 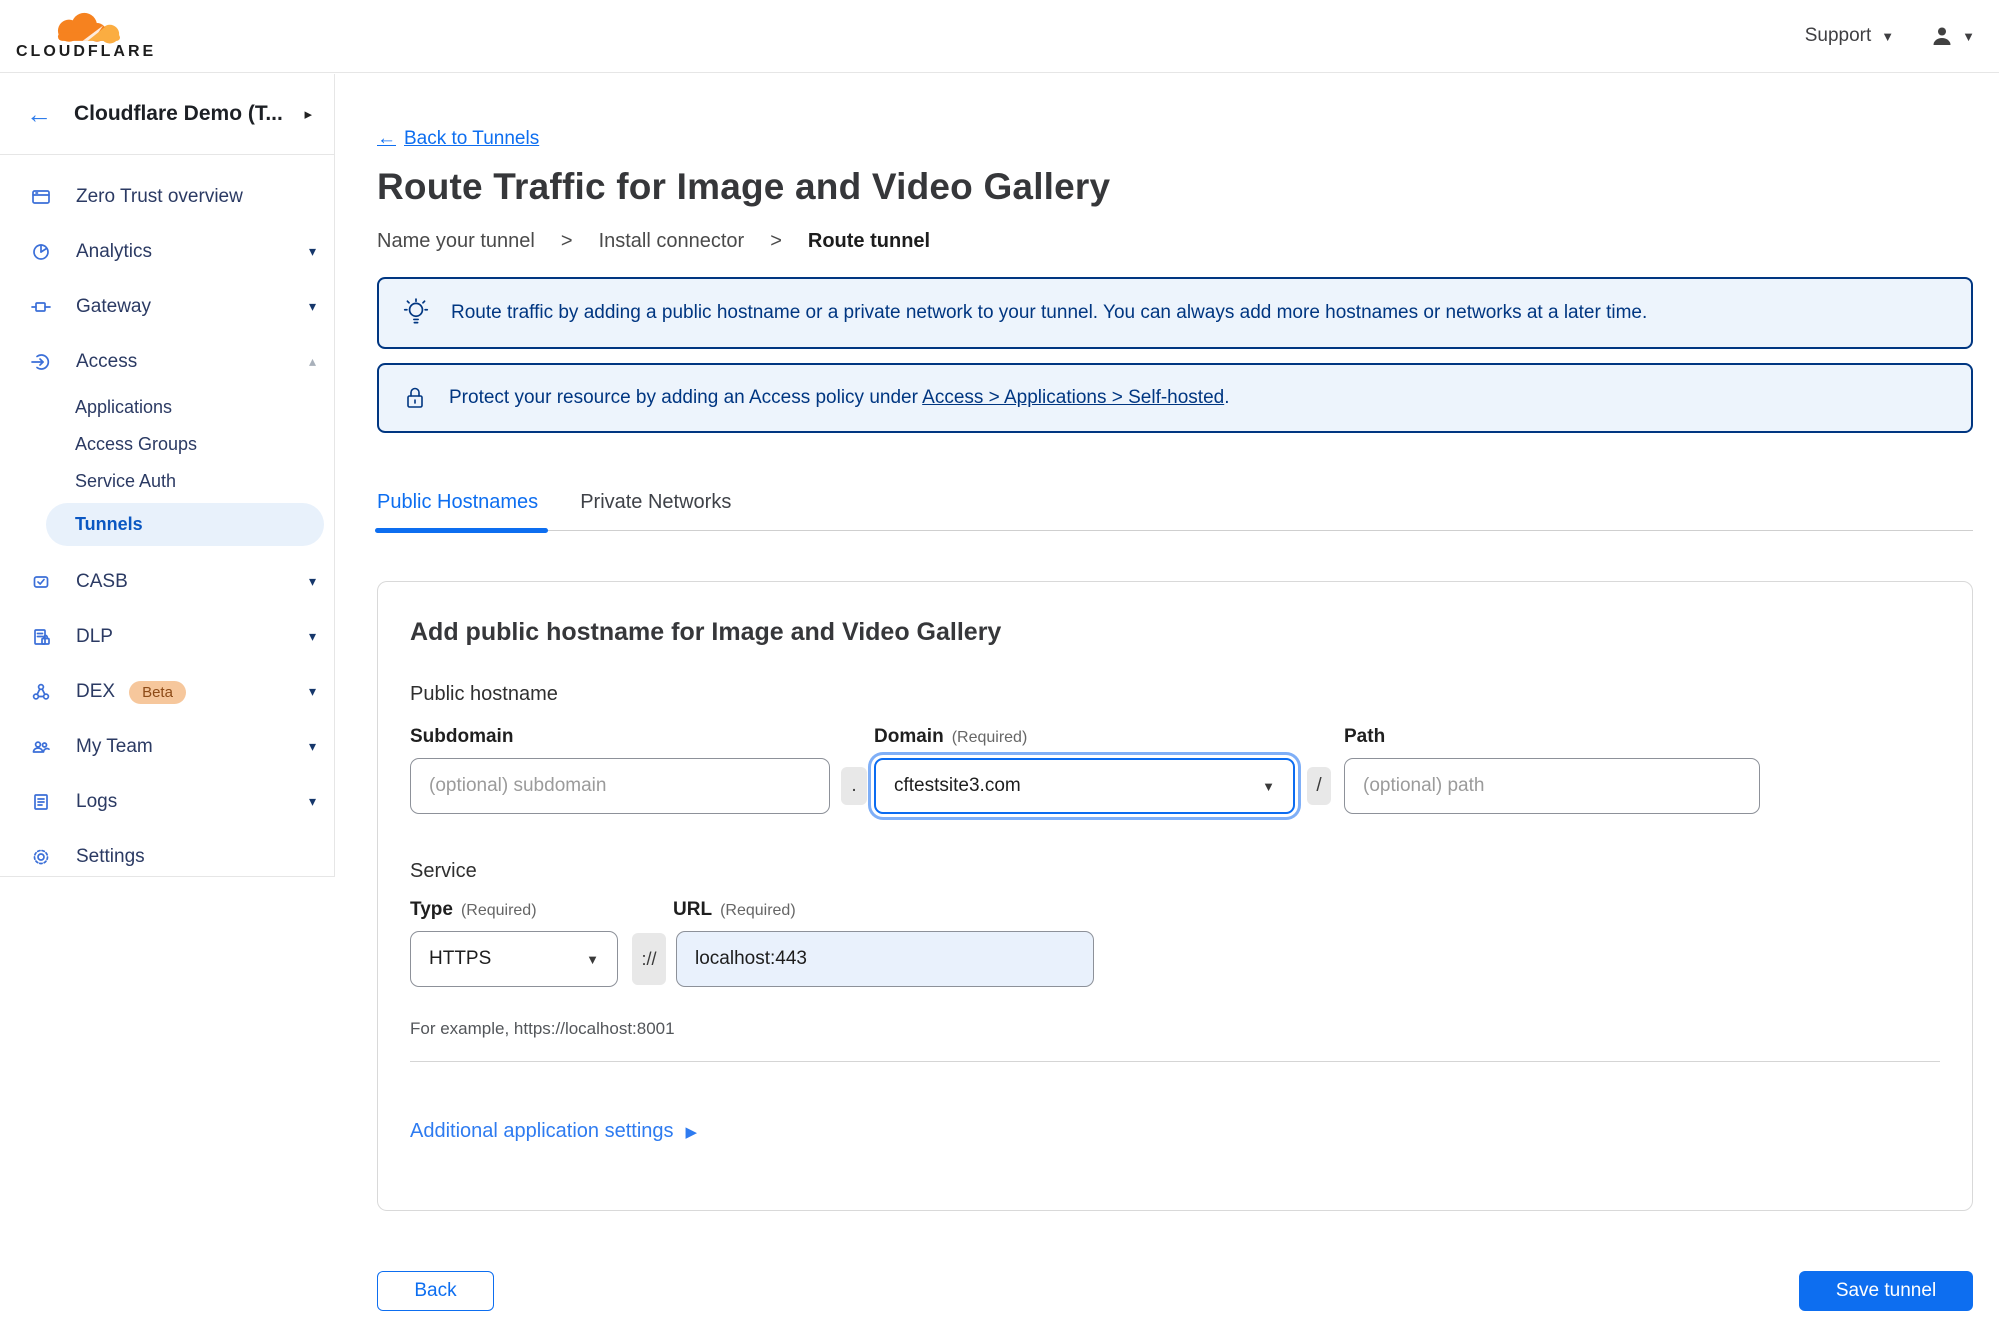 What do you see at coordinates (1175, 910) in the screenshot?
I see `service-labels-row: Type (Required) URL (Required)` at bounding box center [1175, 910].